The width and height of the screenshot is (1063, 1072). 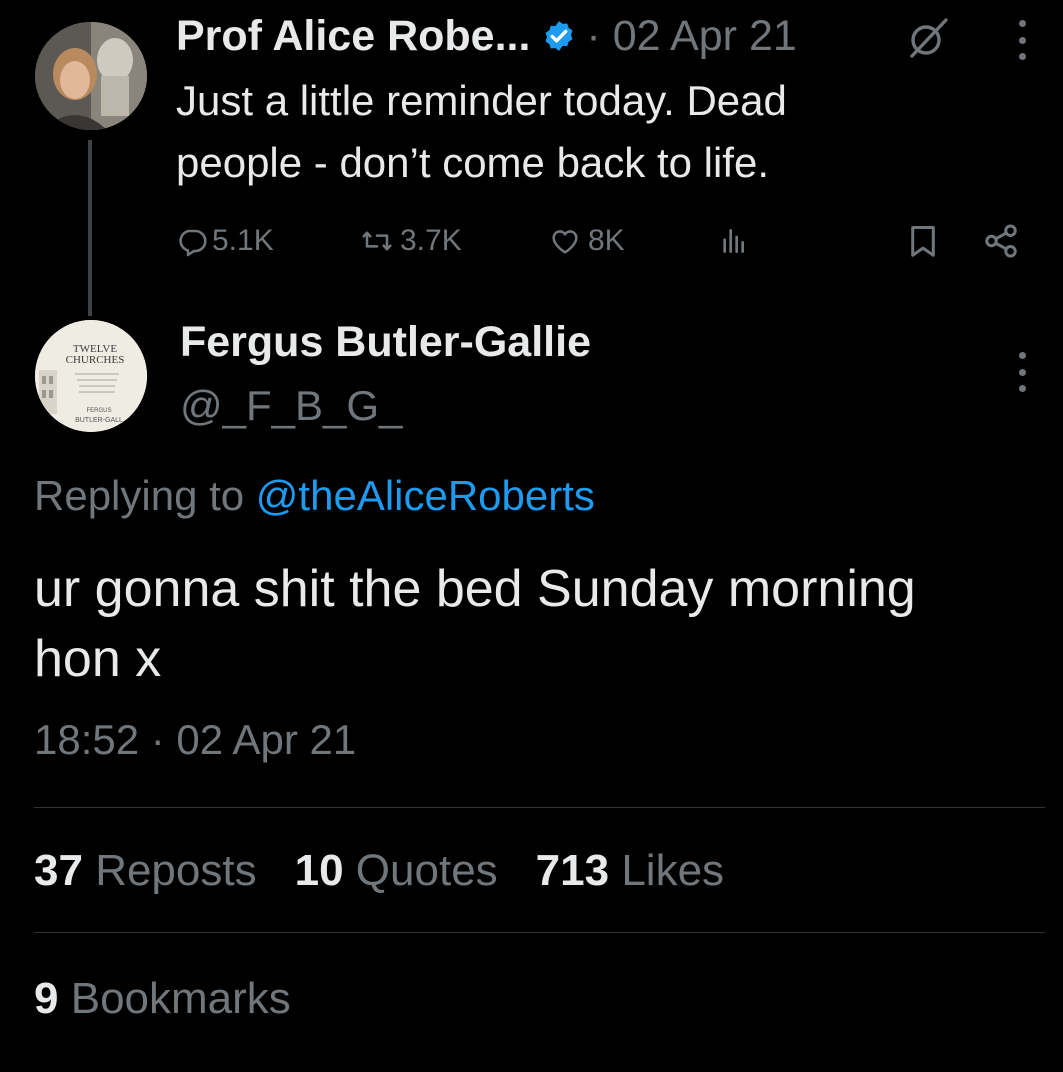 I want to click on alice-avatar, so click(x=91, y=76).